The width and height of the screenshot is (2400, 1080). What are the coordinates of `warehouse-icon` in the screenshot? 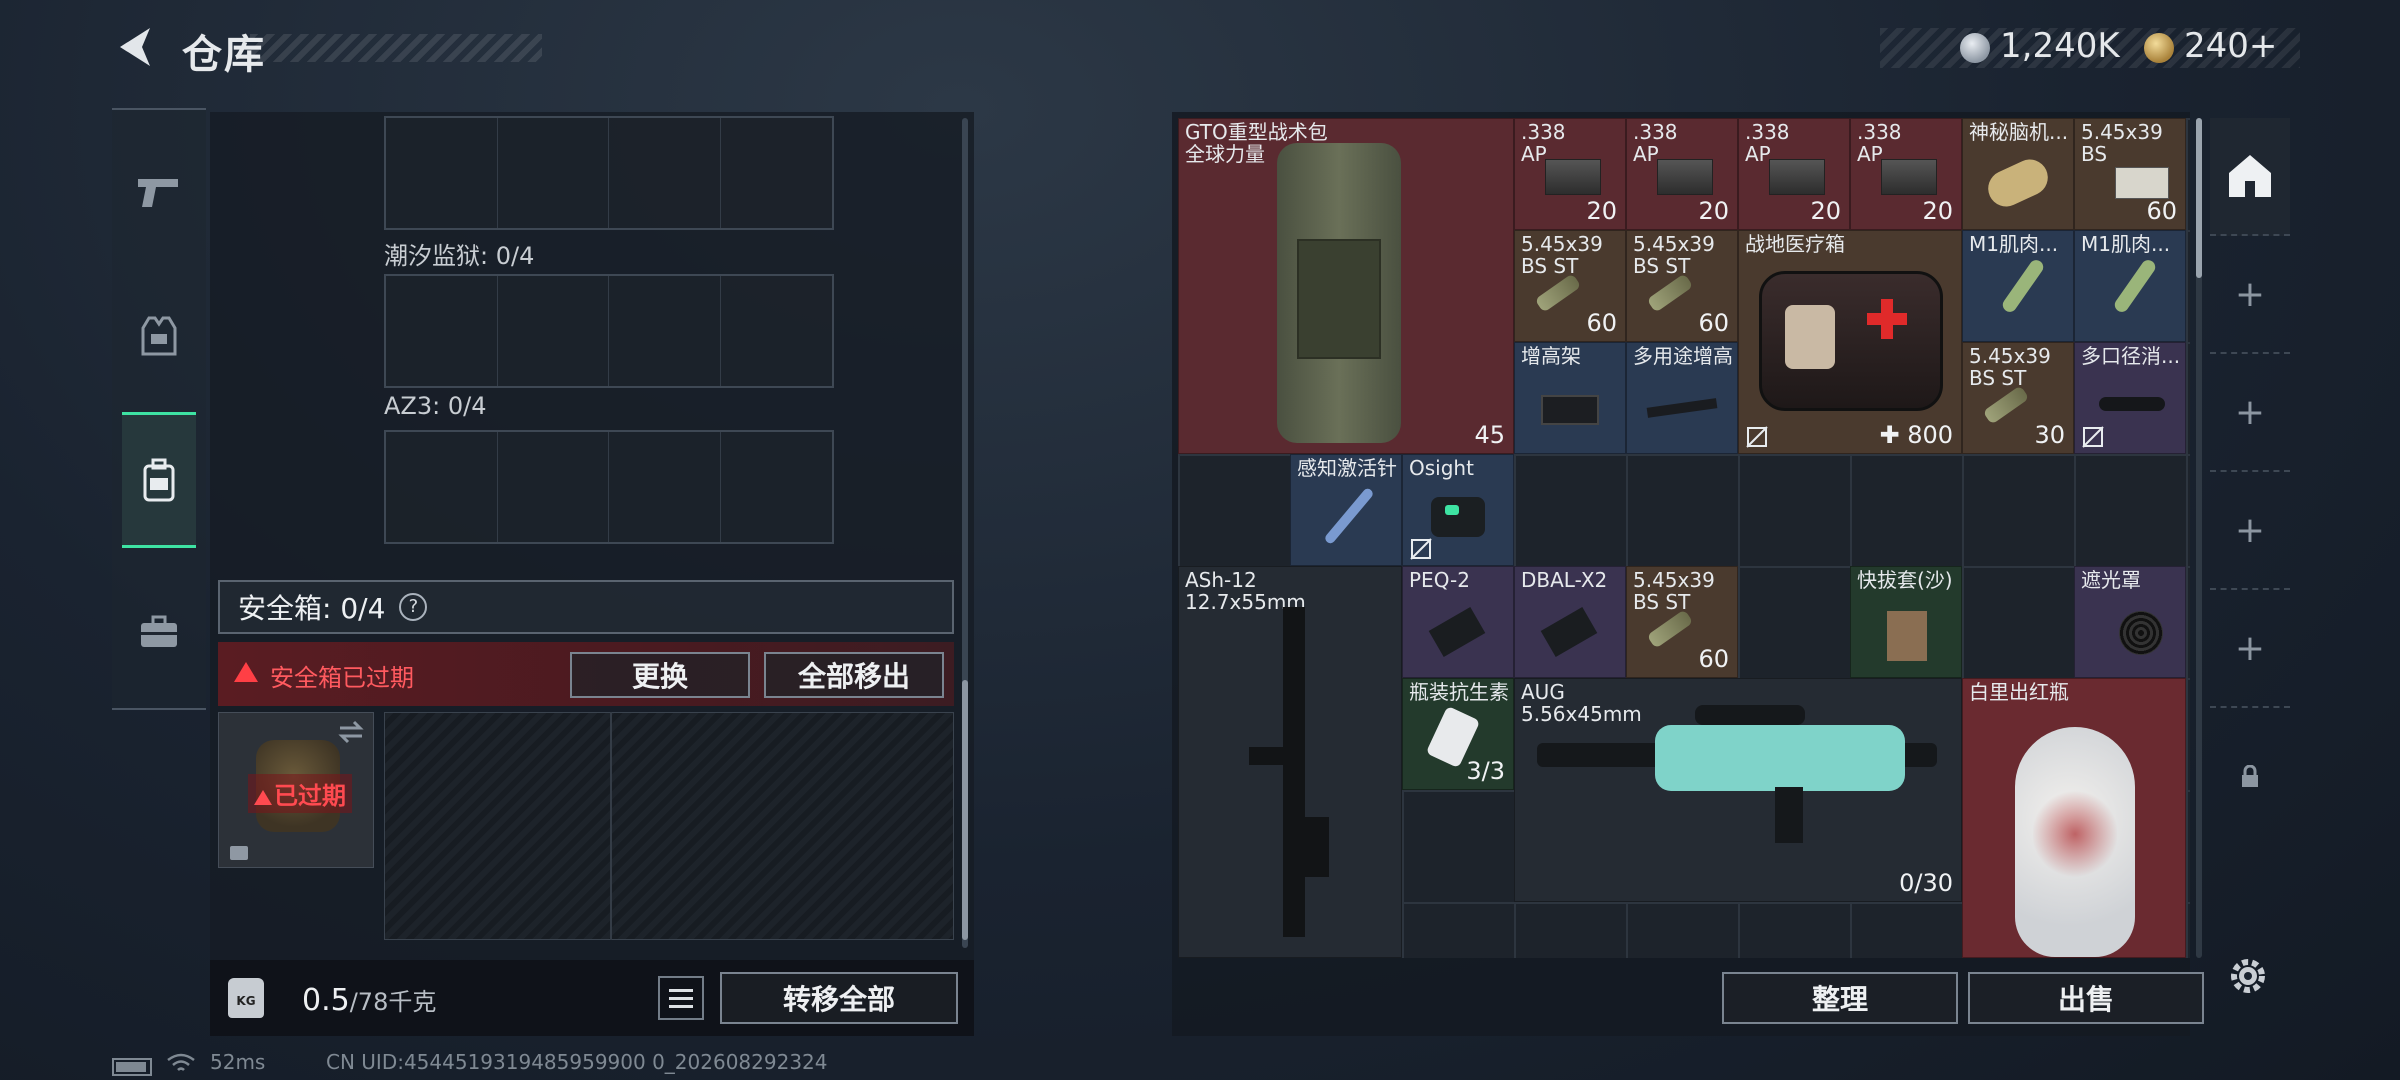 It's located at (2250, 176).